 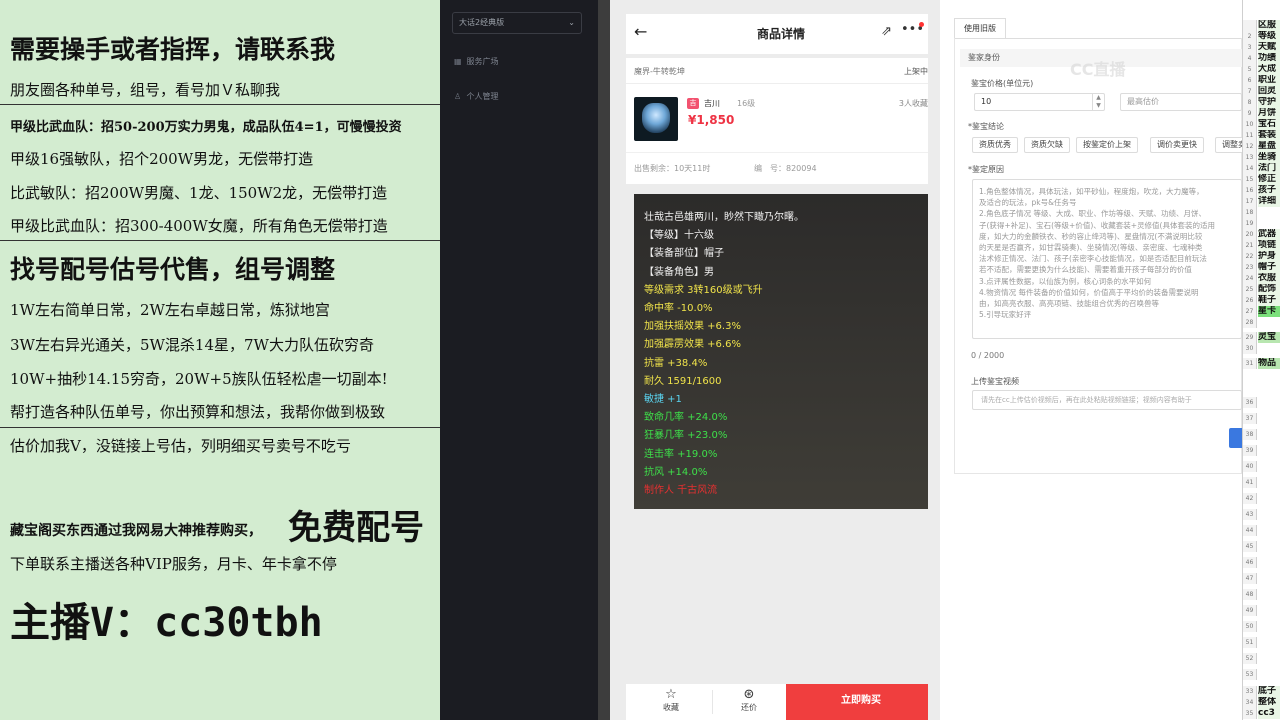 What do you see at coordinates (1250, 91) in the screenshot?
I see `row-number: 7` at bounding box center [1250, 91].